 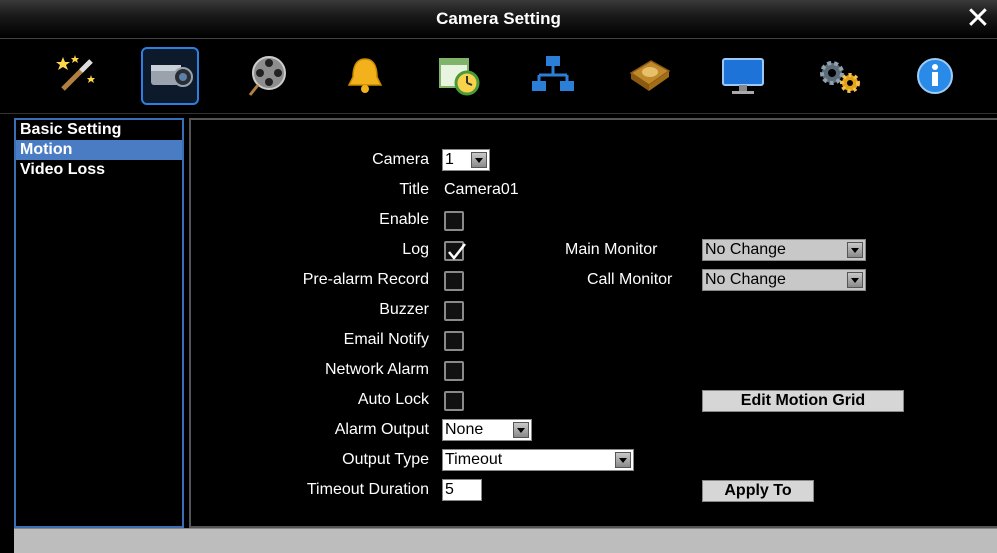 What do you see at coordinates (454, 221) in the screenshot?
I see `enable-checkbox` at bounding box center [454, 221].